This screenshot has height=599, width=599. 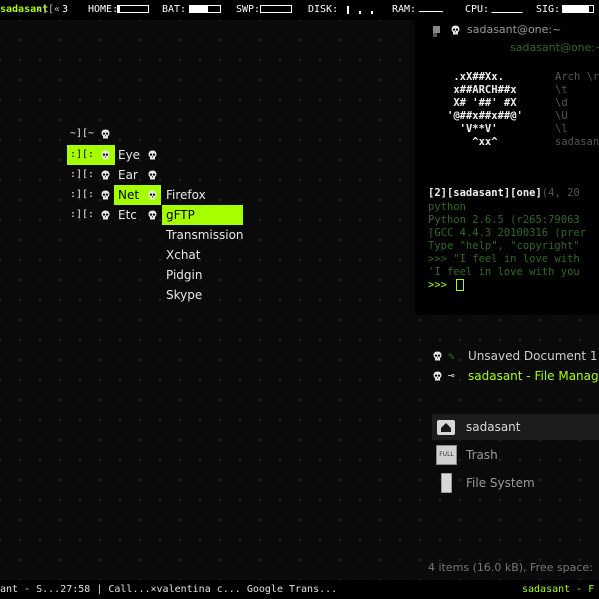 What do you see at coordinates (446, 428) in the screenshot?
I see `home-folder-icon` at bounding box center [446, 428].